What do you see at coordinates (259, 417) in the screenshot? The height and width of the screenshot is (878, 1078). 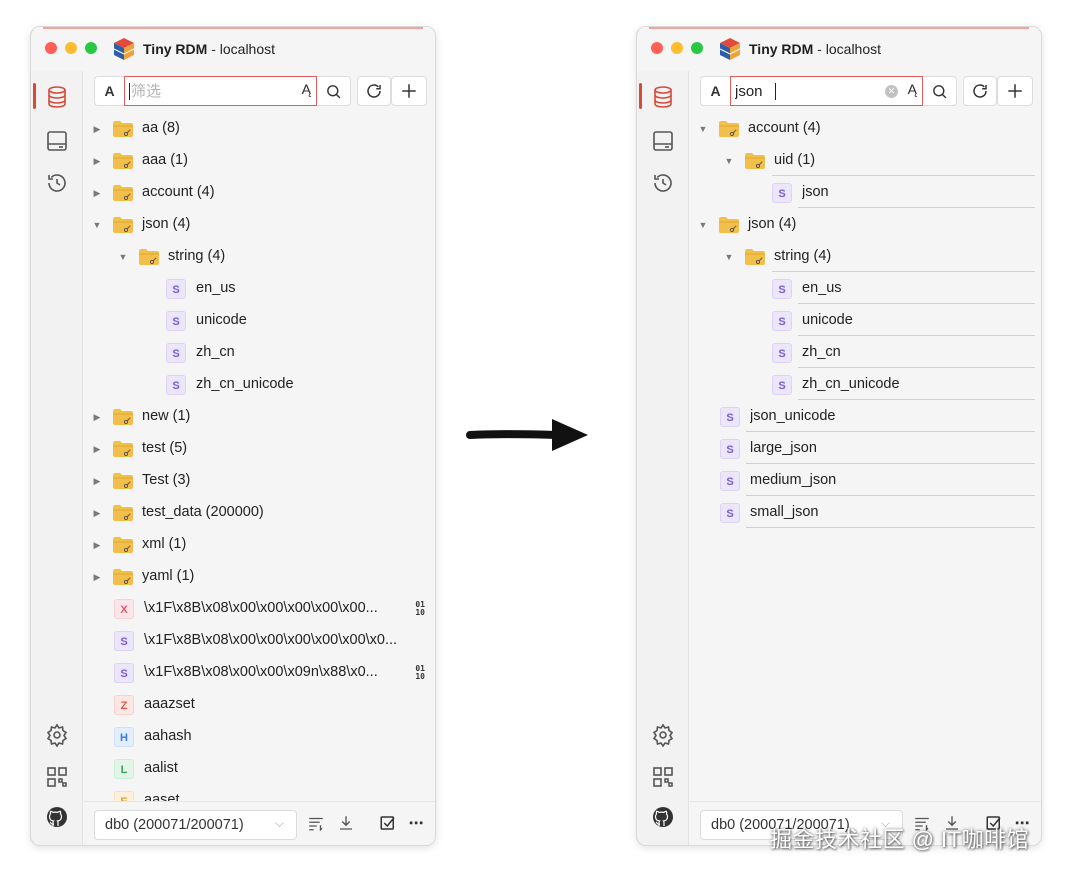 I see `tree-folder-row: ▶ new (1)` at bounding box center [259, 417].